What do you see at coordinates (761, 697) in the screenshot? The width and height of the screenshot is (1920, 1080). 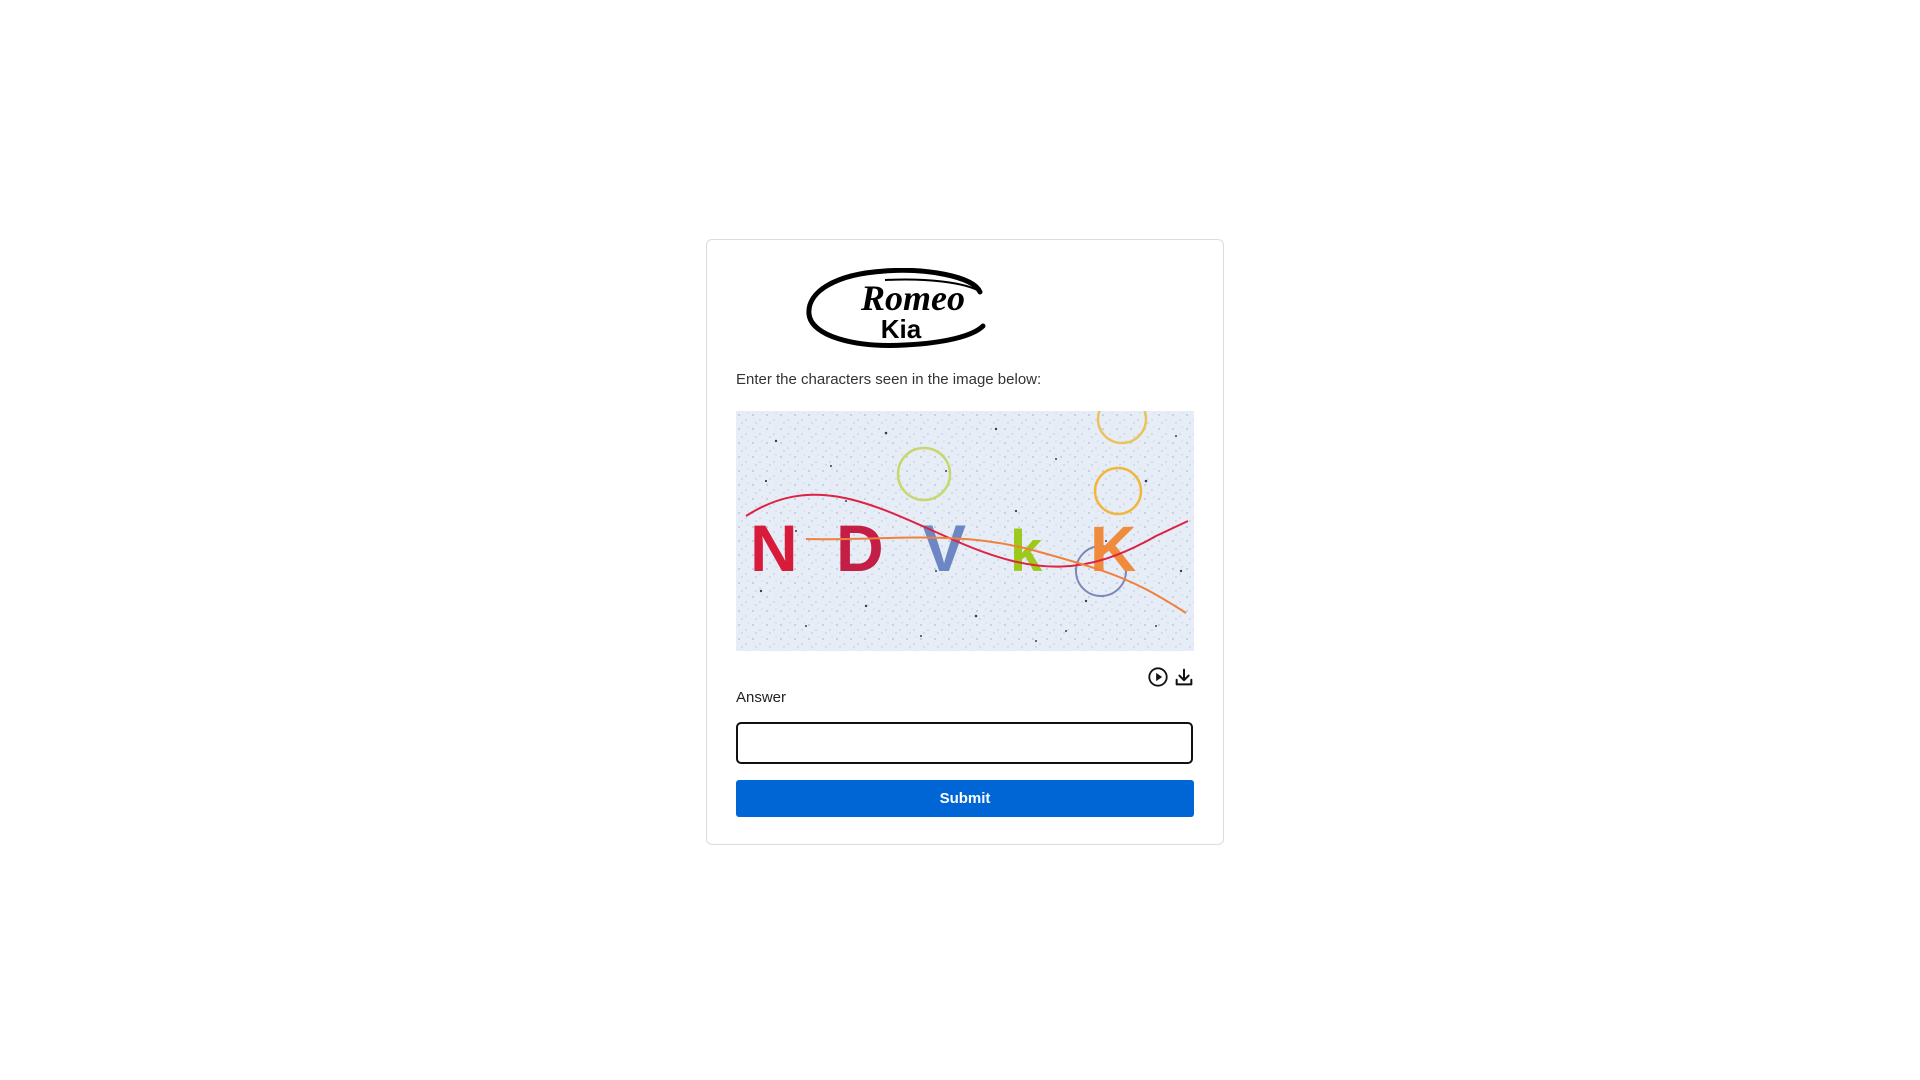 I see `answer-label: Answer` at bounding box center [761, 697].